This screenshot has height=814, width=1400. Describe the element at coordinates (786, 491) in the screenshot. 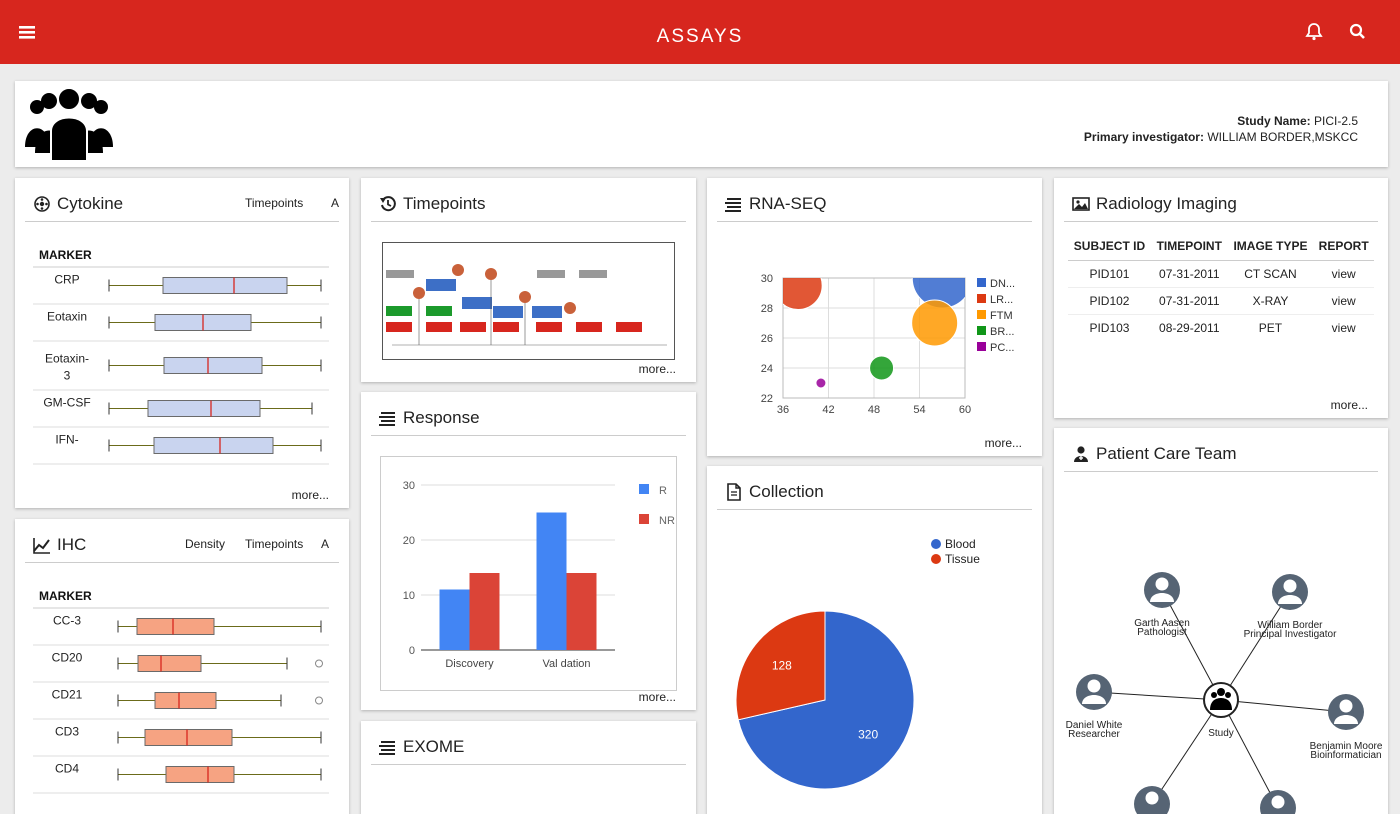

I see `collection-title: Collection` at that location.